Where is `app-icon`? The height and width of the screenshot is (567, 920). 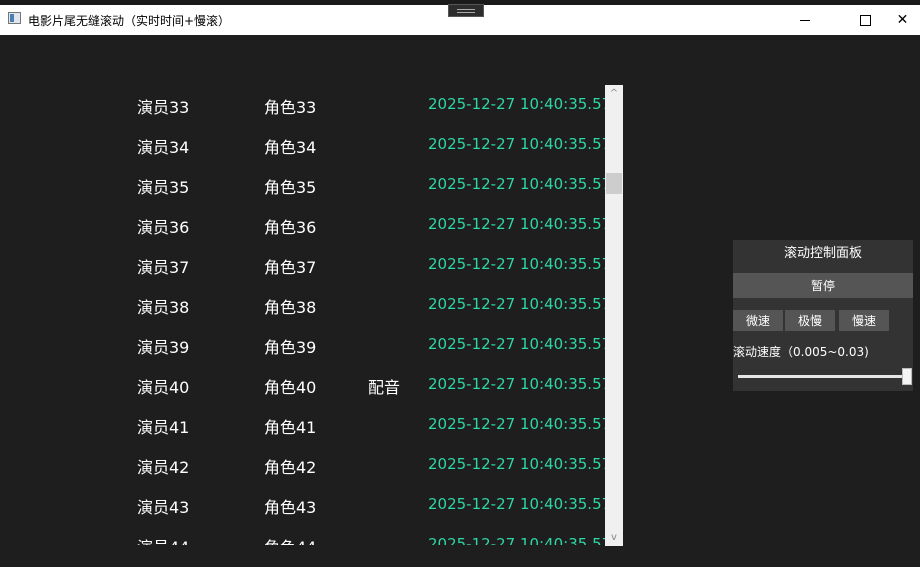
app-icon is located at coordinates (14, 18).